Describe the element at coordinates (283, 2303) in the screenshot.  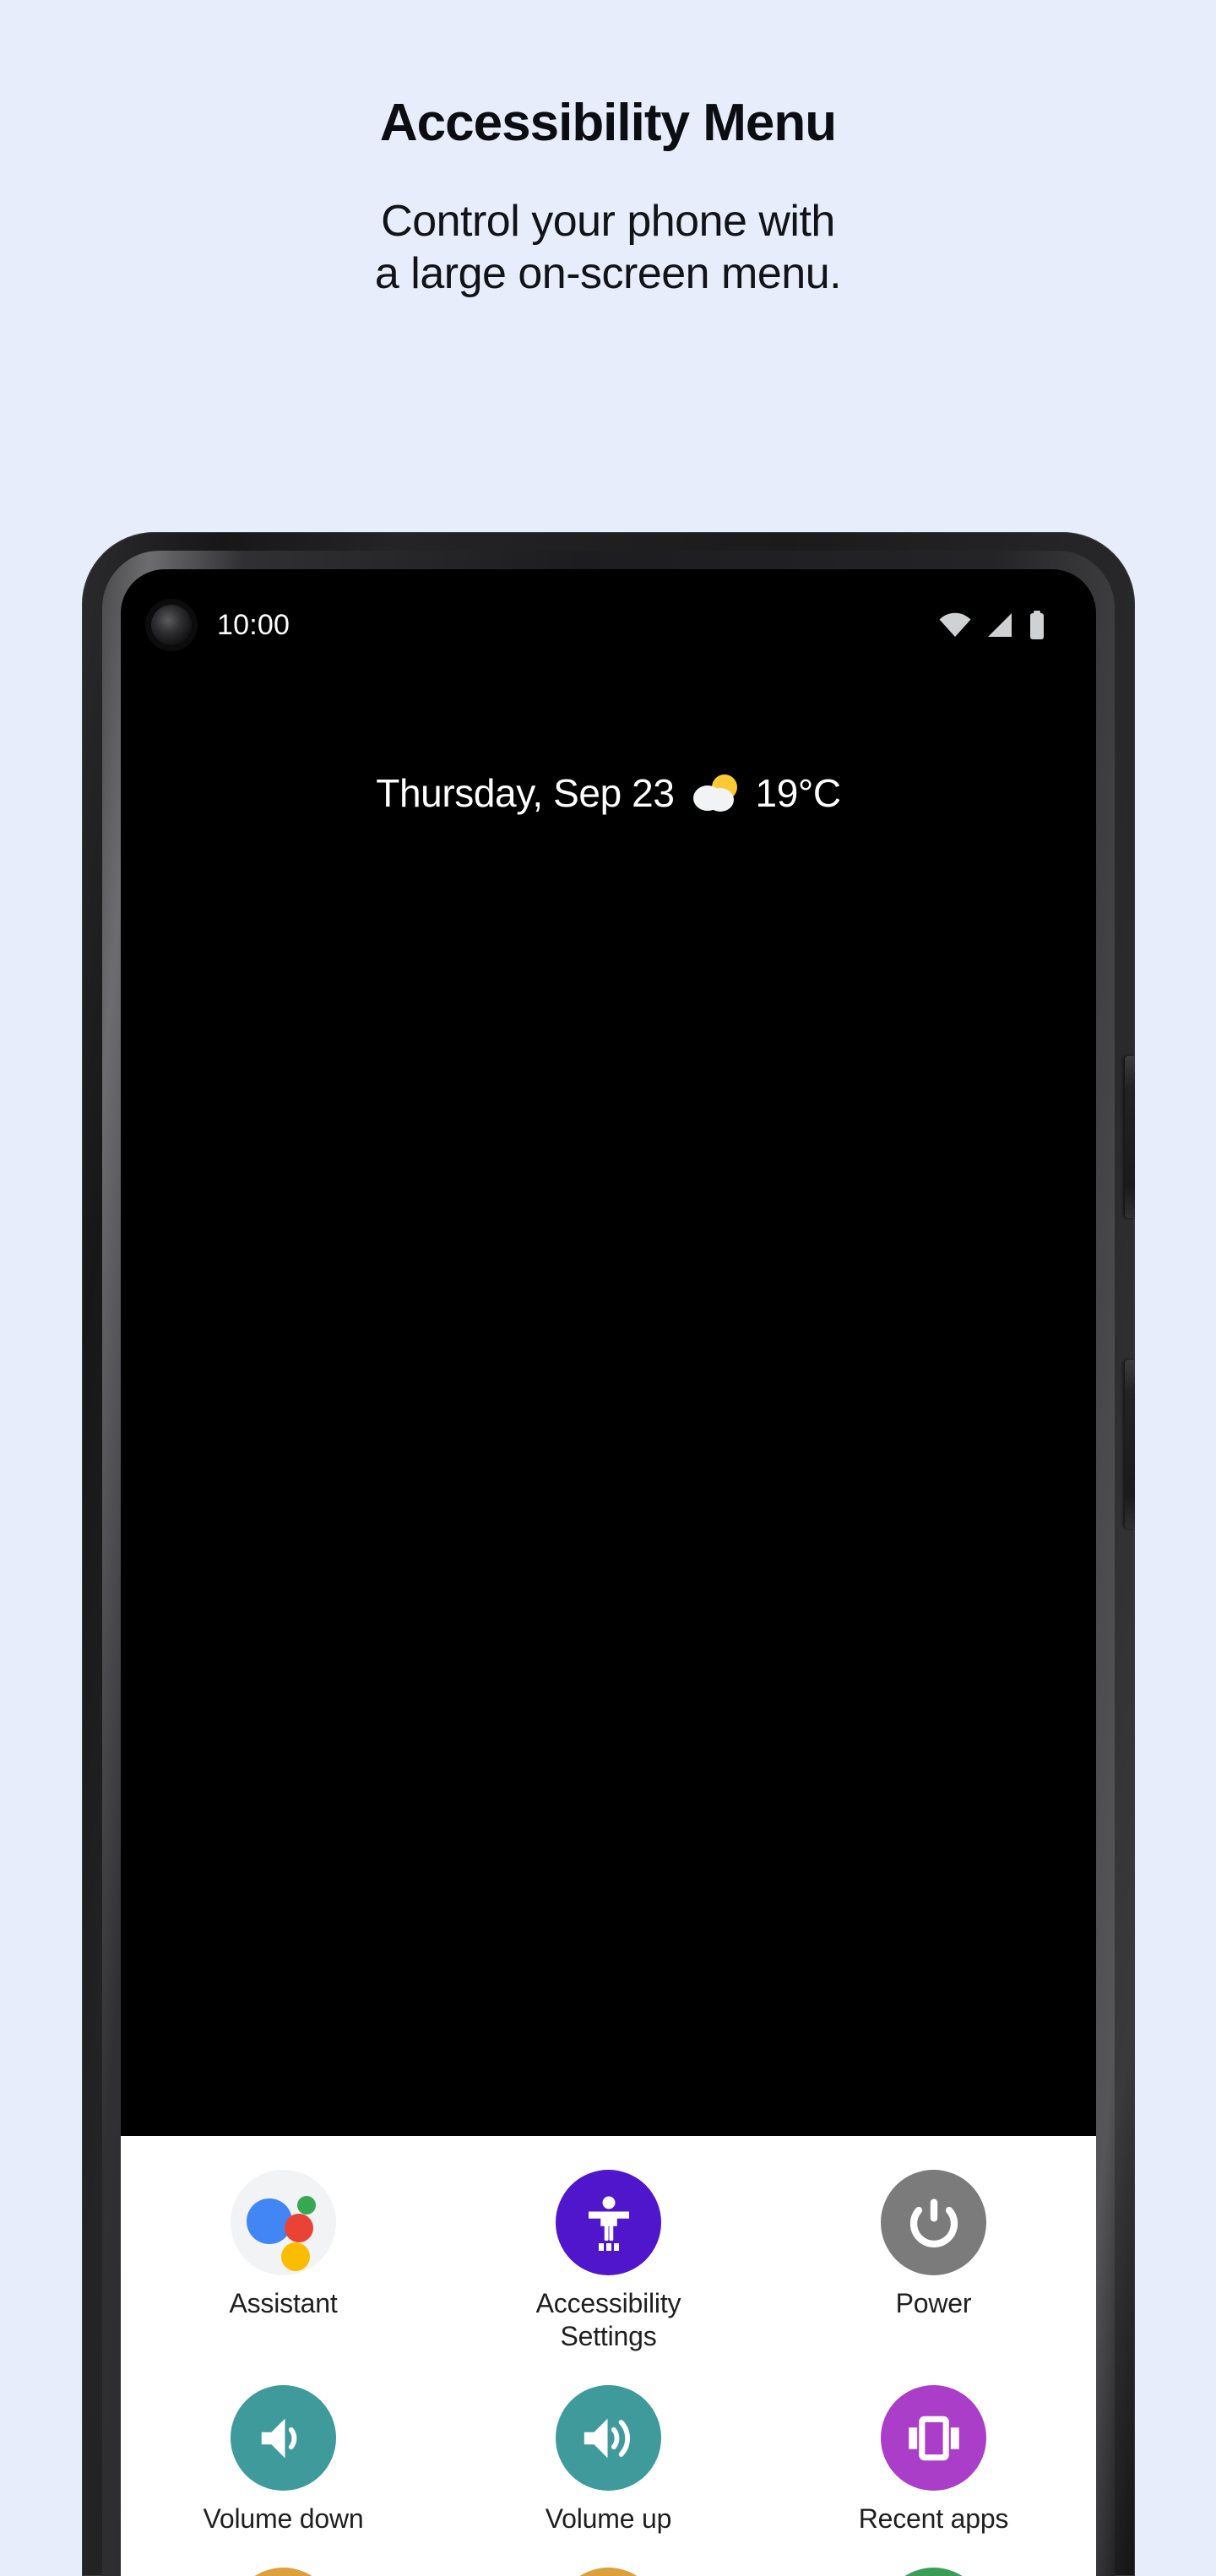
I see `menu-item-label: Assistant` at that location.